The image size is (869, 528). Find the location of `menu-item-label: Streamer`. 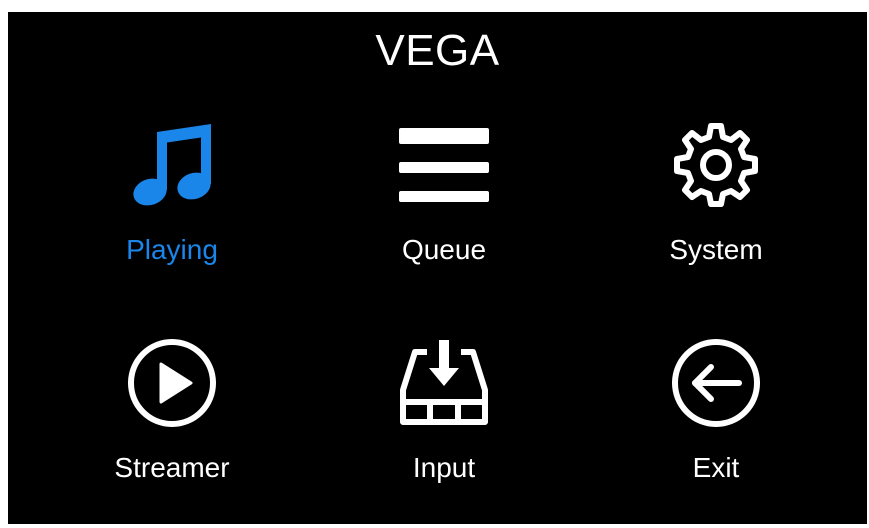

menu-item-label: Streamer is located at coordinates (172, 467).